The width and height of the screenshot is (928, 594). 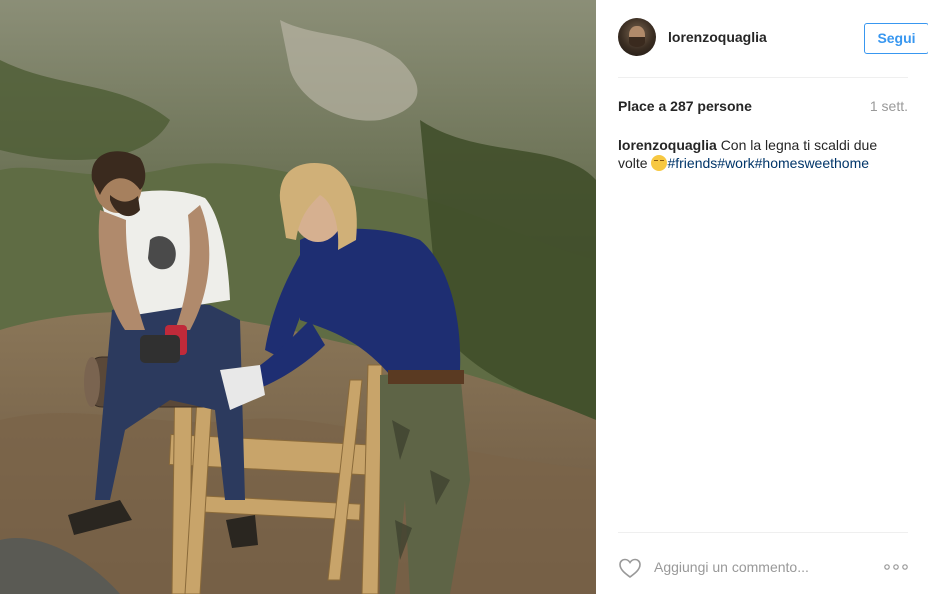 What do you see at coordinates (889, 106) in the screenshot?
I see `post-timestamp: 1 sett.` at bounding box center [889, 106].